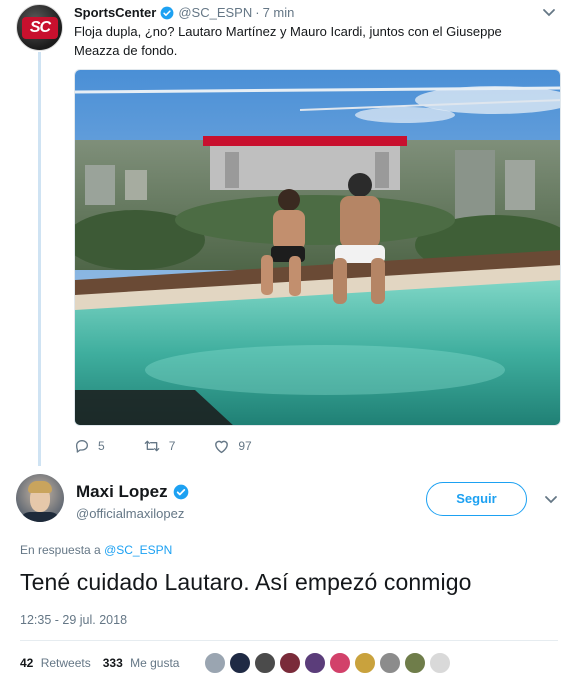 This screenshot has height=686, width=572. What do you see at coordinates (82, 446) in the screenshot?
I see `reply-icon` at bounding box center [82, 446].